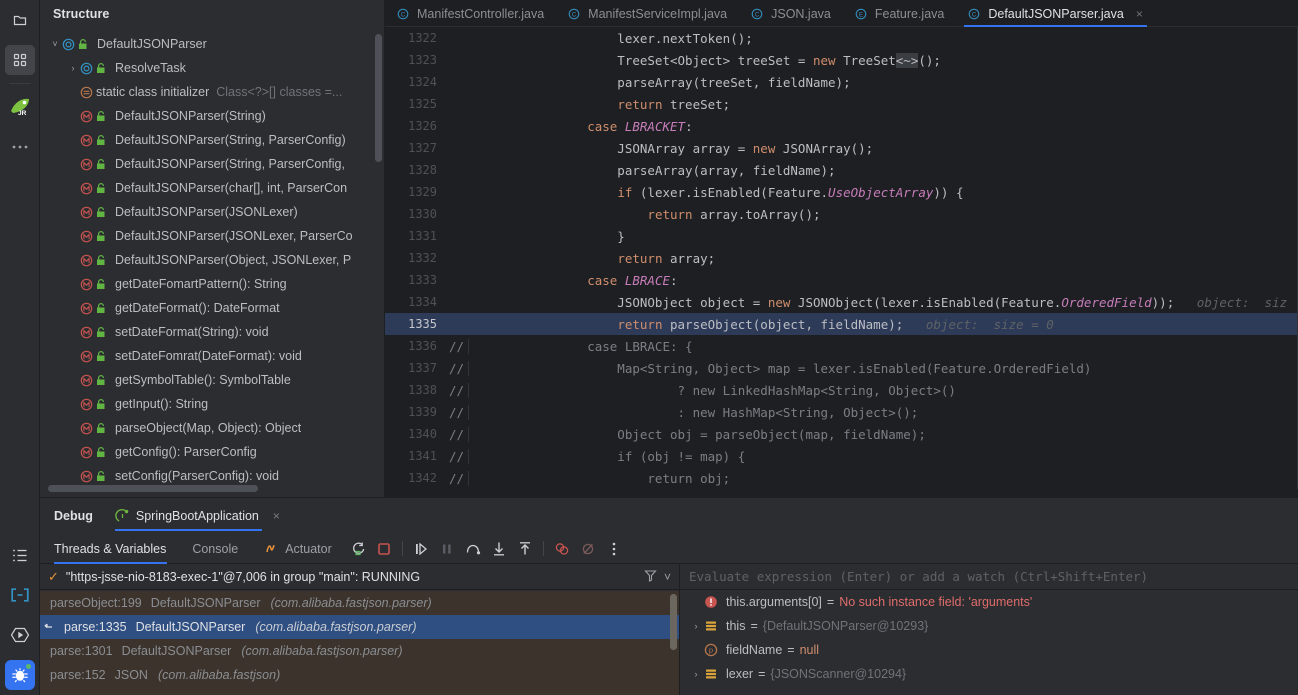 The image size is (1298, 695). Describe the element at coordinates (841, 214) in the screenshot. I see `code-line: 1330 return array.toArray();` at that location.